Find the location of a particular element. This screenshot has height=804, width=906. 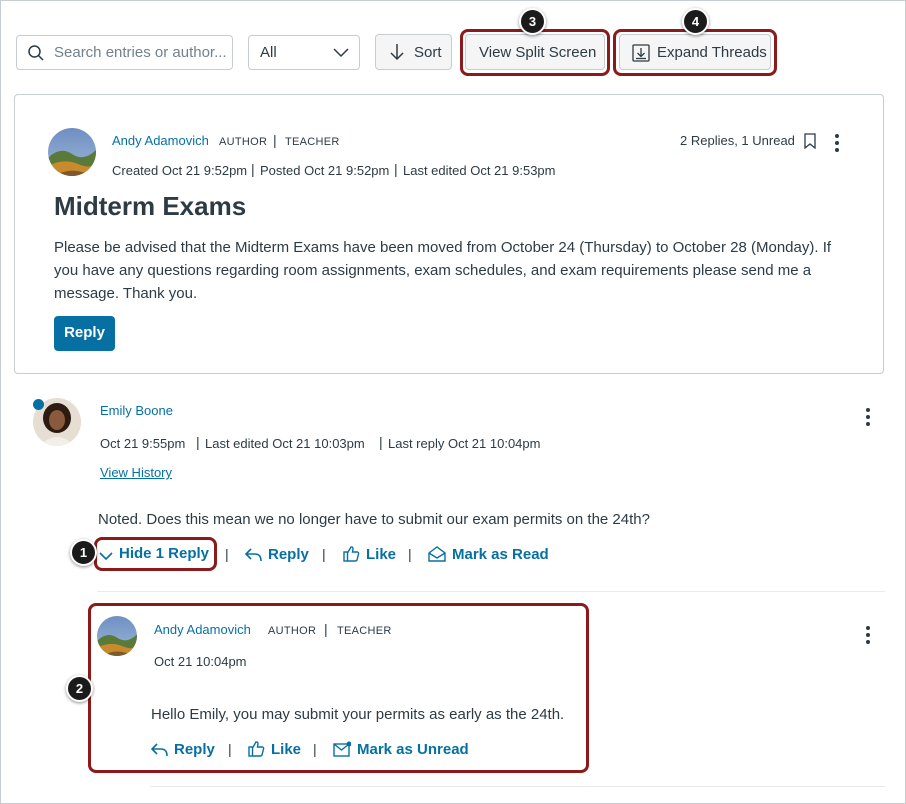

post-created: Created Oct 21 9:52pm is located at coordinates (180, 170).